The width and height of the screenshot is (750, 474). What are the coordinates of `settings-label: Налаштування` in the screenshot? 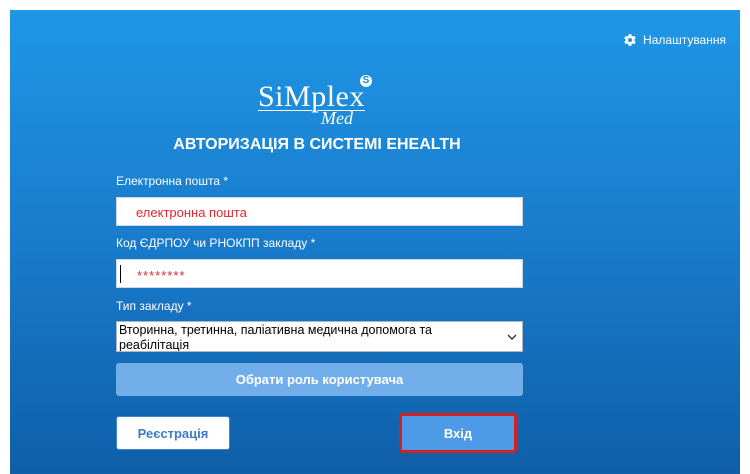 It's located at (684, 40).